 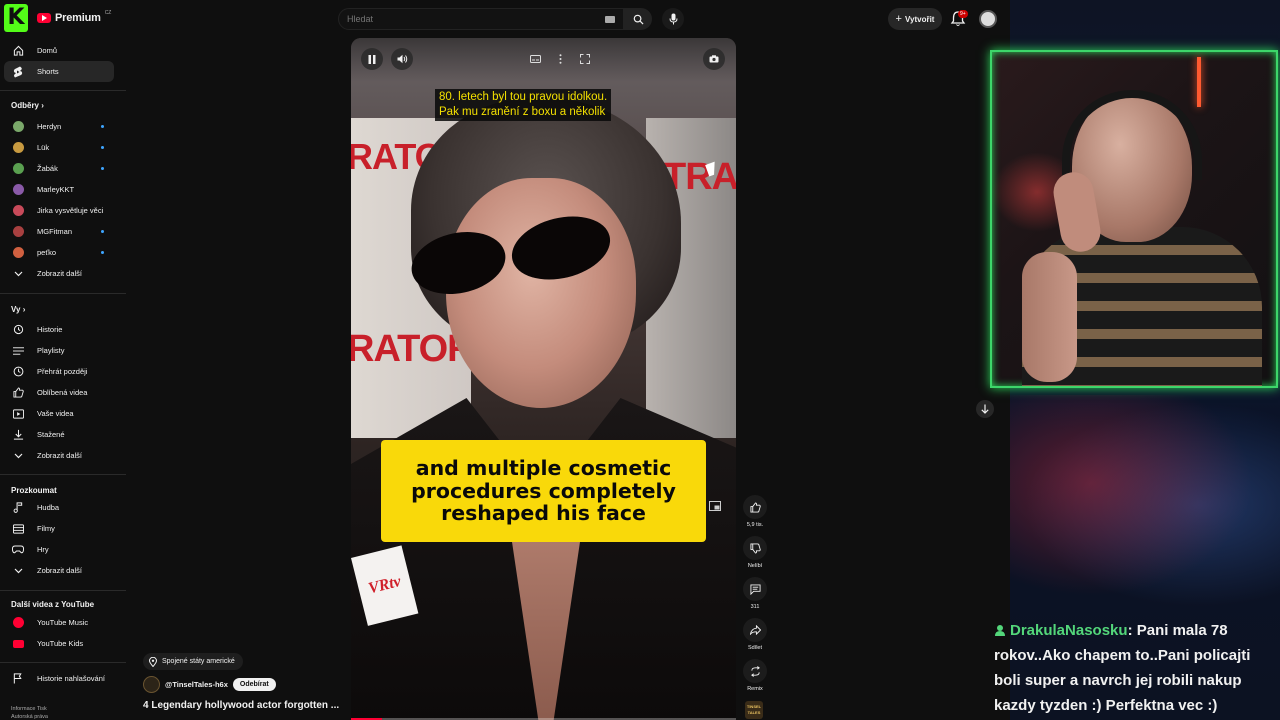 What do you see at coordinates (1199, 82) in the screenshot?
I see `webcam-neon-light` at bounding box center [1199, 82].